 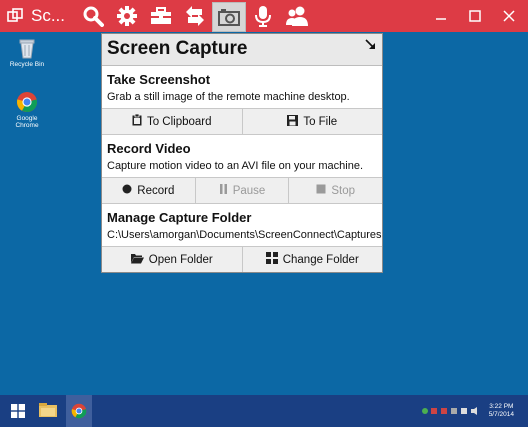 I want to click on open-folder-button: Open Folder, so click(x=172, y=259).